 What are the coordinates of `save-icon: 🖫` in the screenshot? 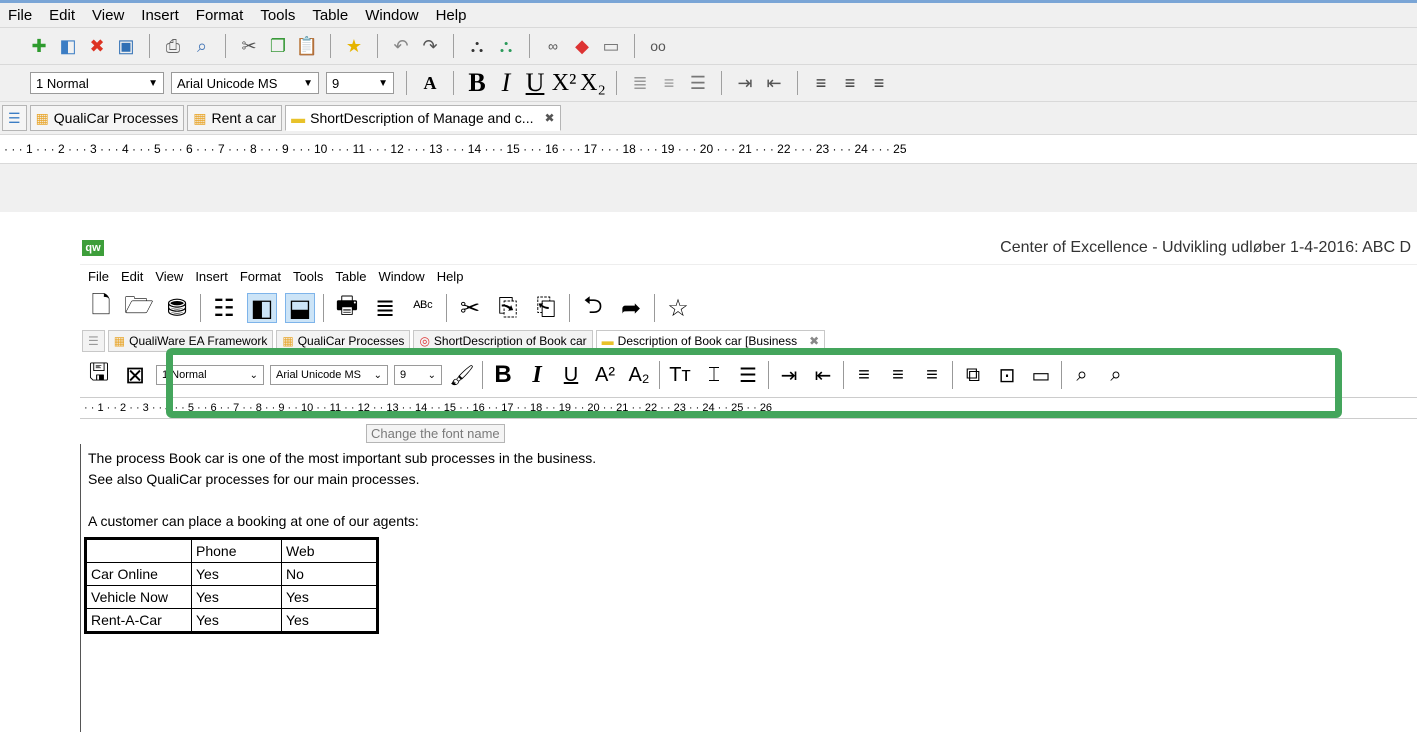 It's located at (99, 374).